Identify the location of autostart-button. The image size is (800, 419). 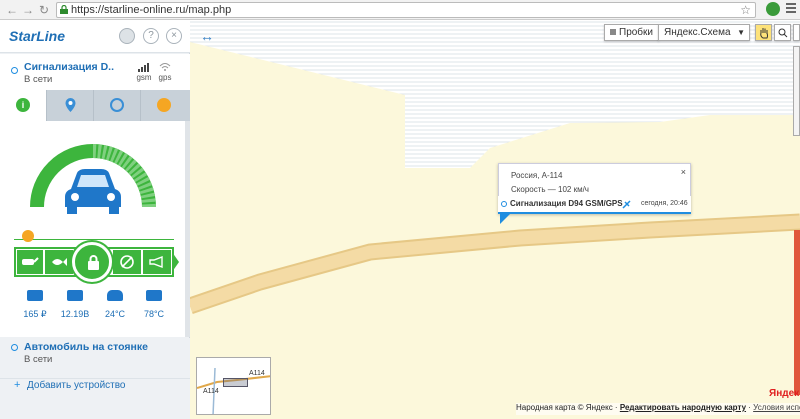
(30, 262).